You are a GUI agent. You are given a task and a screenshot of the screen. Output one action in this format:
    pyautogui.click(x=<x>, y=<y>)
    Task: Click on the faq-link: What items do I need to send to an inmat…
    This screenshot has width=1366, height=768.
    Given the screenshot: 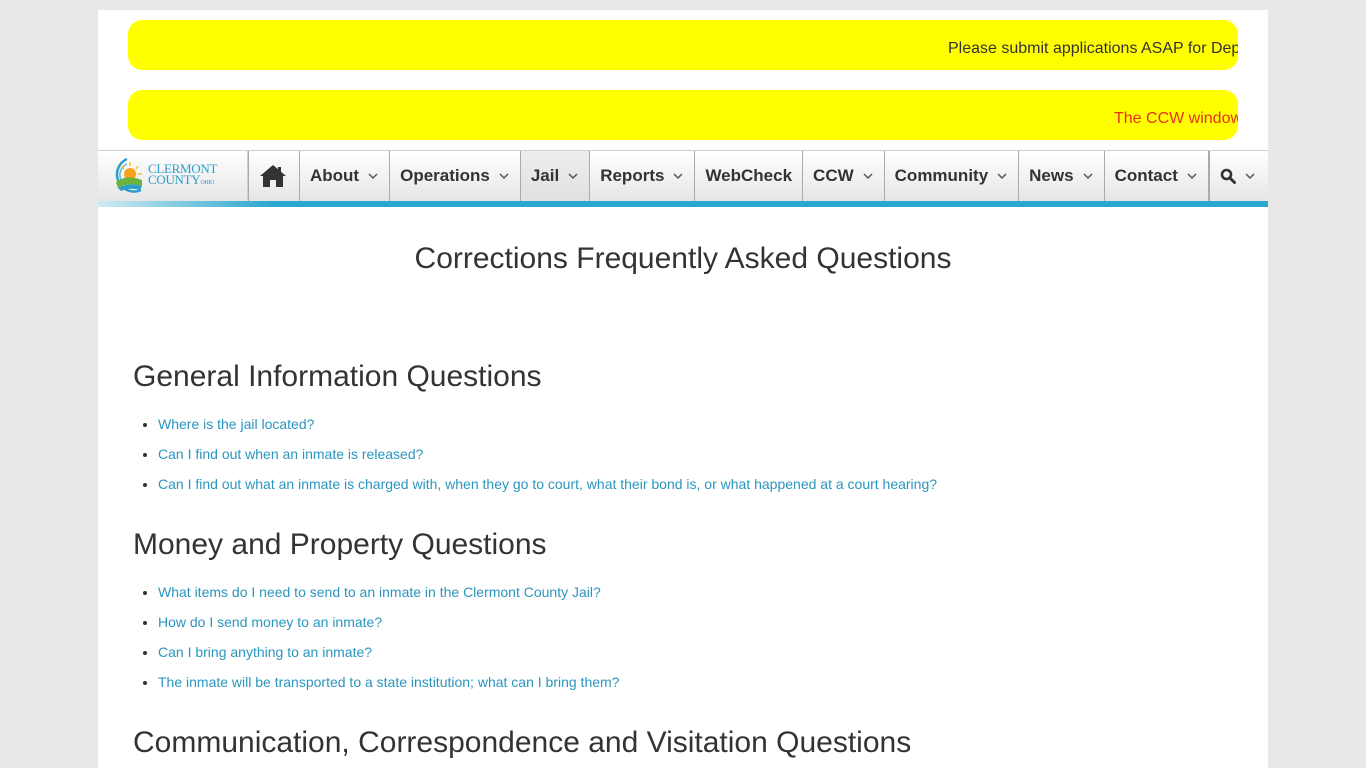 What is the action you would take?
    pyautogui.click(x=379, y=592)
    